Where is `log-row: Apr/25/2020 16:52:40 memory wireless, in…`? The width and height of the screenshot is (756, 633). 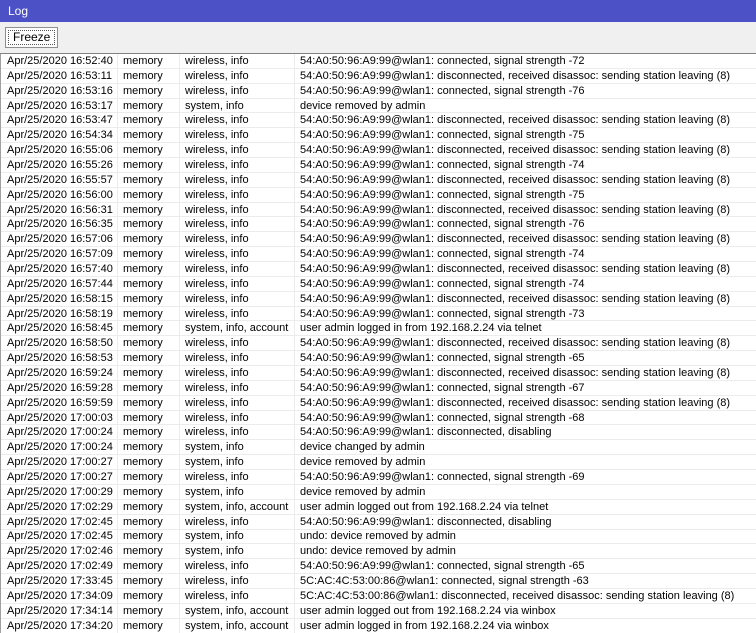
log-row: Apr/25/2020 16:52:40 memory wireless, in… is located at coordinates (378, 61).